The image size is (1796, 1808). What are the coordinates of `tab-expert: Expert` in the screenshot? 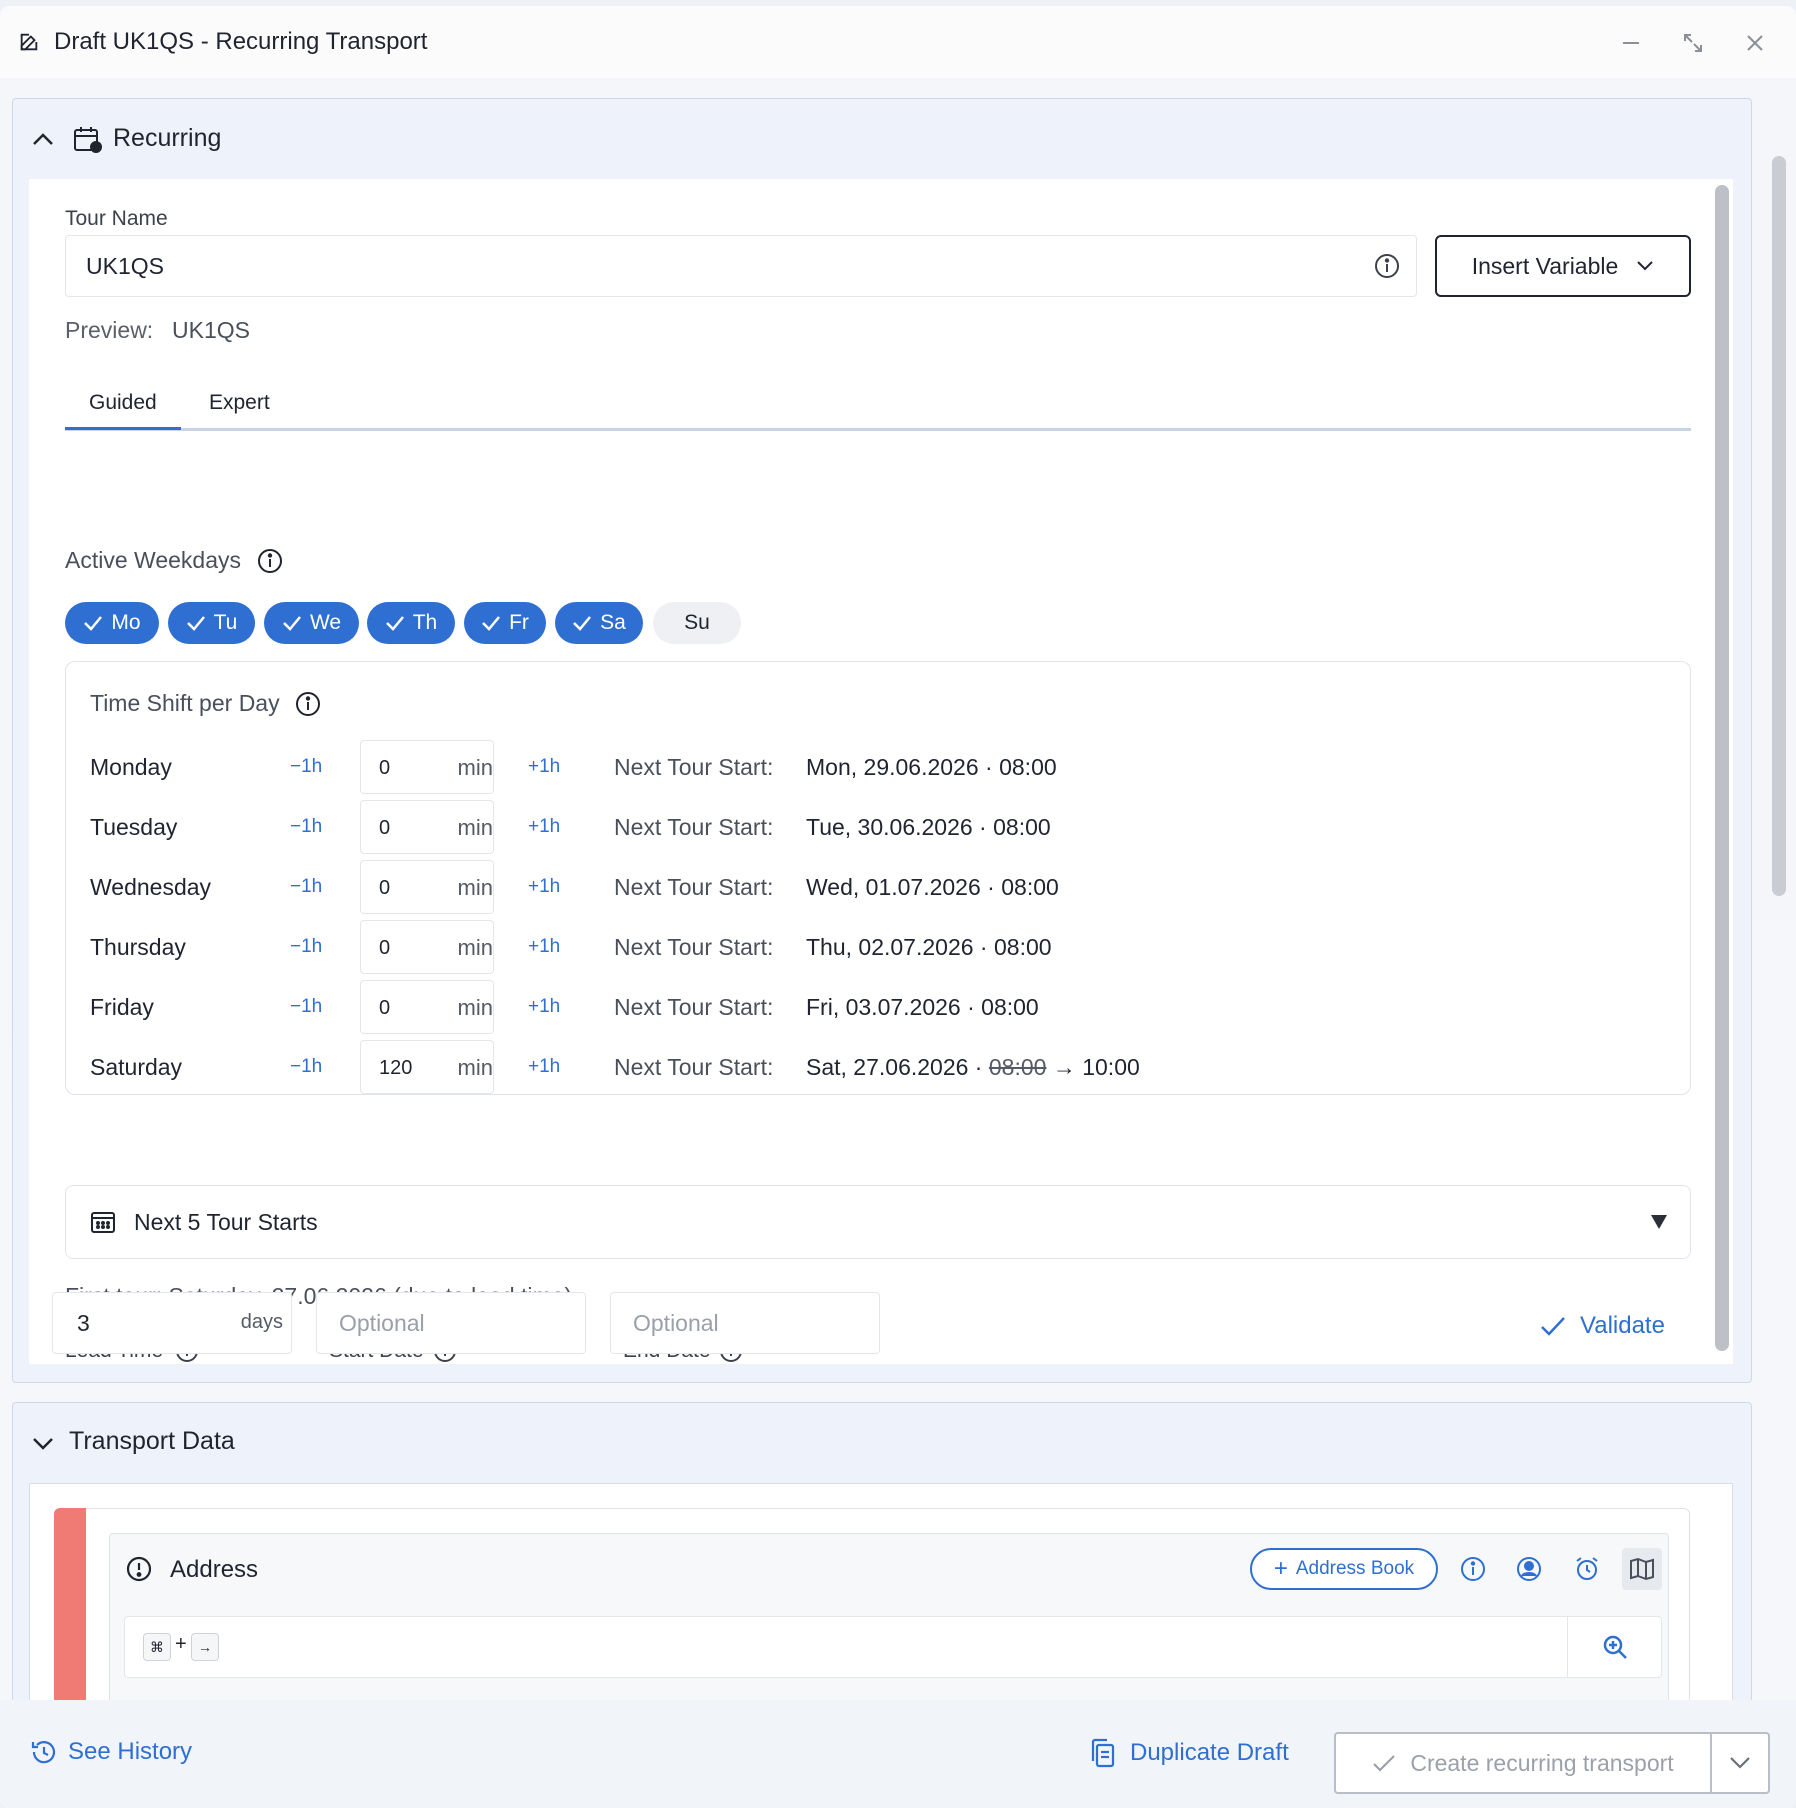 It's located at (239, 403).